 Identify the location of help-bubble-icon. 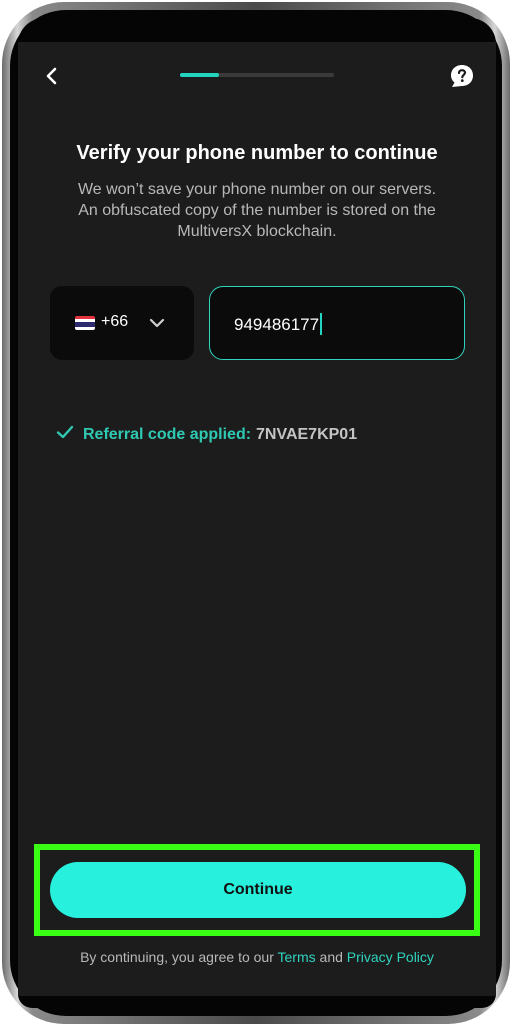
(462, 76).